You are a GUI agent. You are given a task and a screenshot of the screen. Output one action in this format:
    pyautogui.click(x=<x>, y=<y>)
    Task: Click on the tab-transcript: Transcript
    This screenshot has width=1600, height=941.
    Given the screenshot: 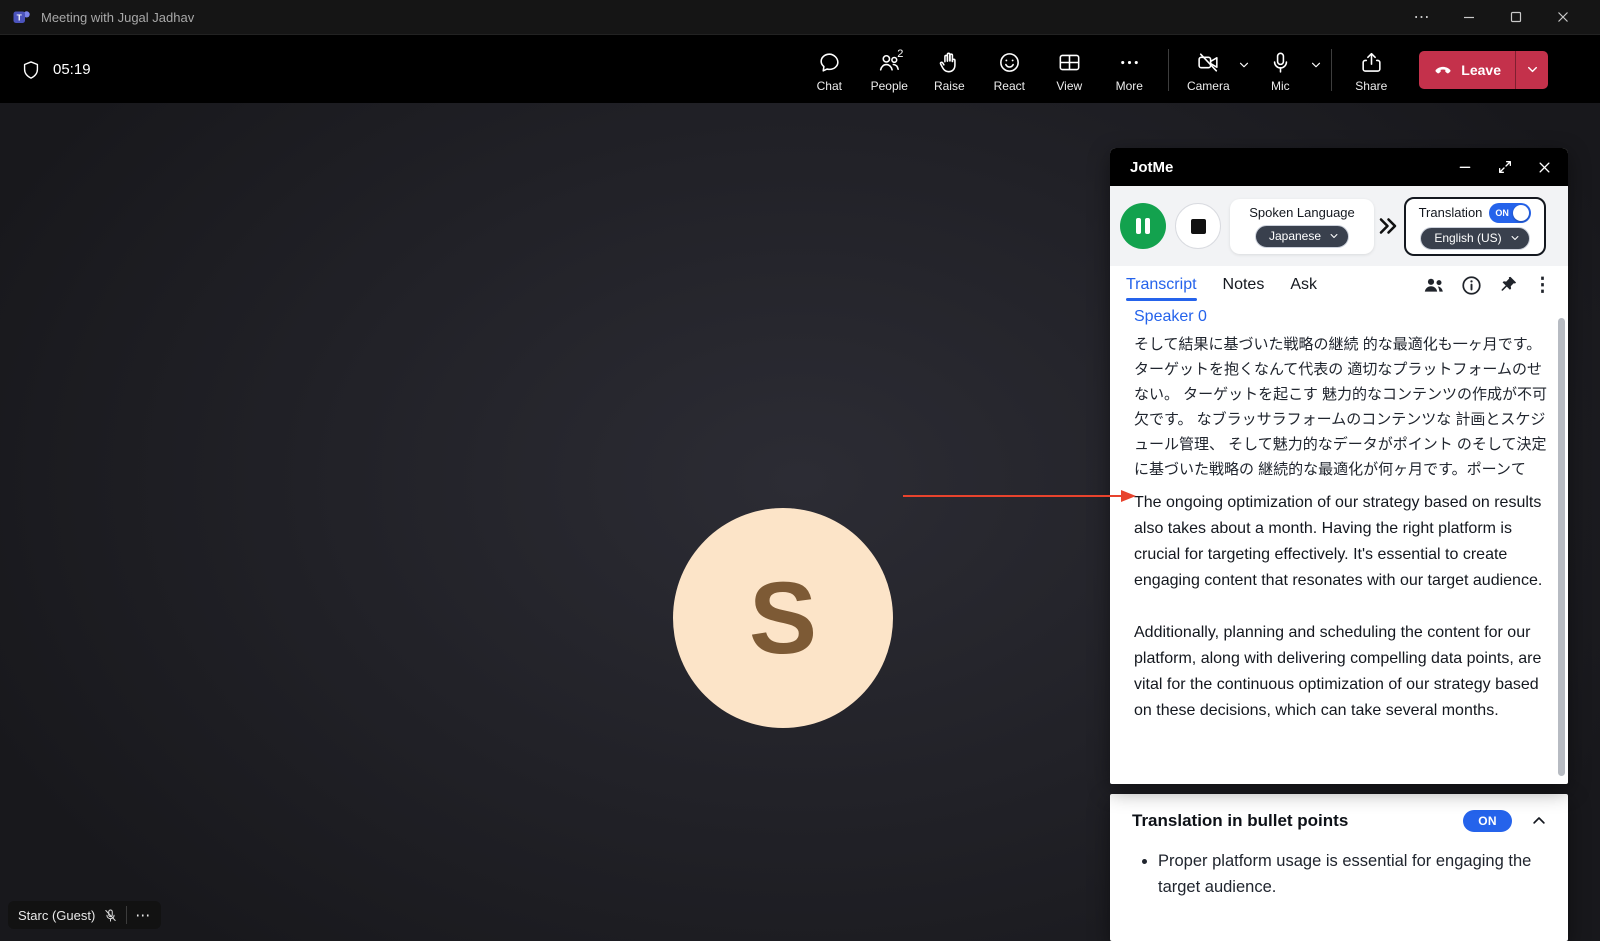 What is the action you would take?
    pyautogui.click(x=1161, y=285)
    